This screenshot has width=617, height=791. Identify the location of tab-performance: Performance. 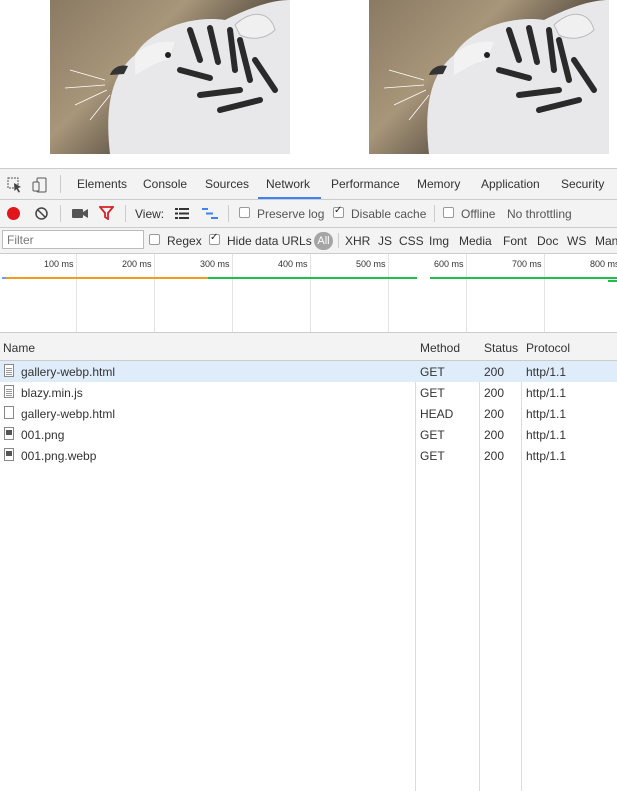
(365, 184).